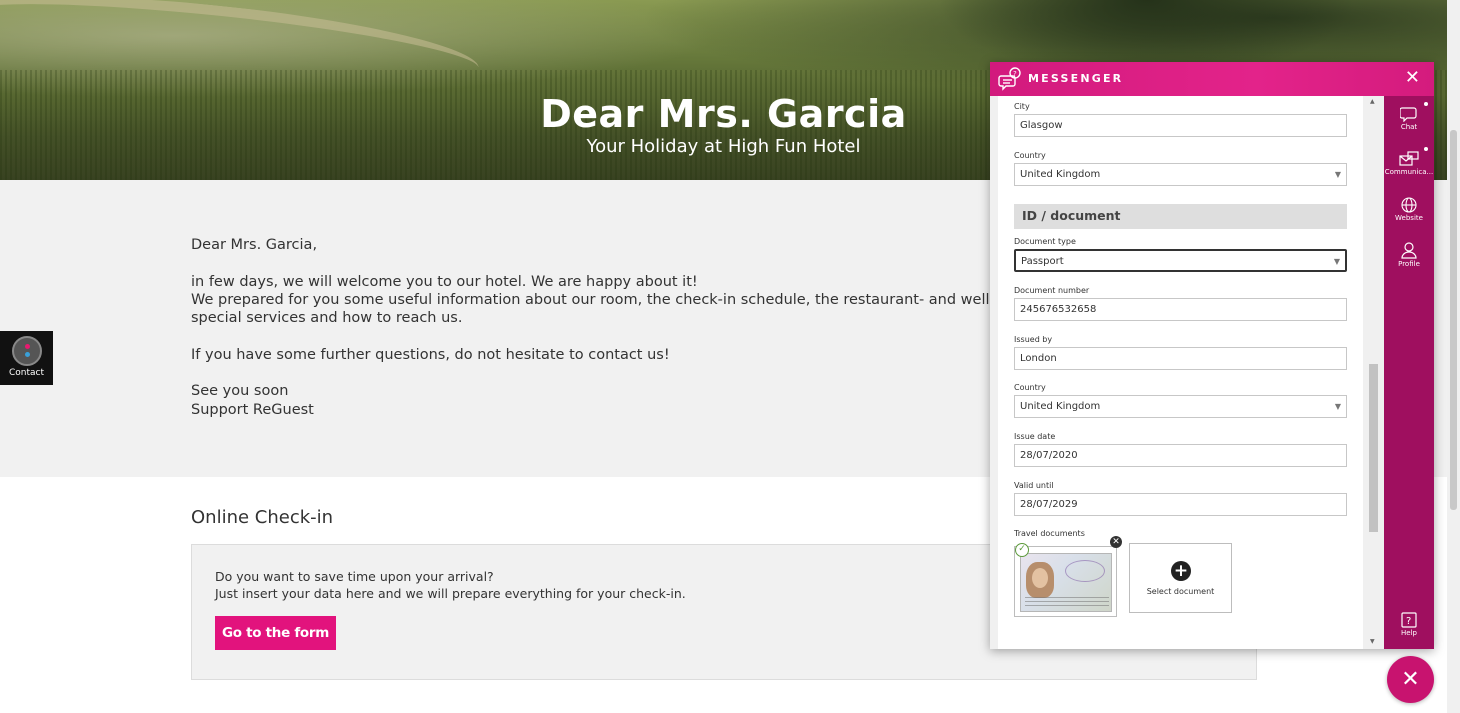 Image resolution: width=1460 pixels, height=713 pixels. What do you see at coordinates (1030, 155) in the screenshot?
I see `country-label: Country` at bounding box center [1030, 155].